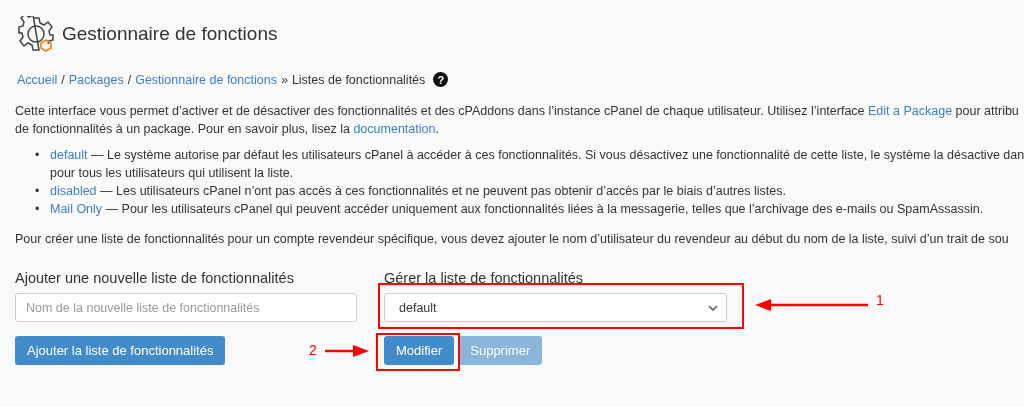 The width and height of the screenshot is (1024, 407). I want to click on note-text: Pour créer une liste de fonctionnalités pour un compte revendeur spécifique, vous devez ajouter le nom d’utilisateur du revendeur au début du nom de la liste, suivi d’un trait de sou, so click(512, 239).